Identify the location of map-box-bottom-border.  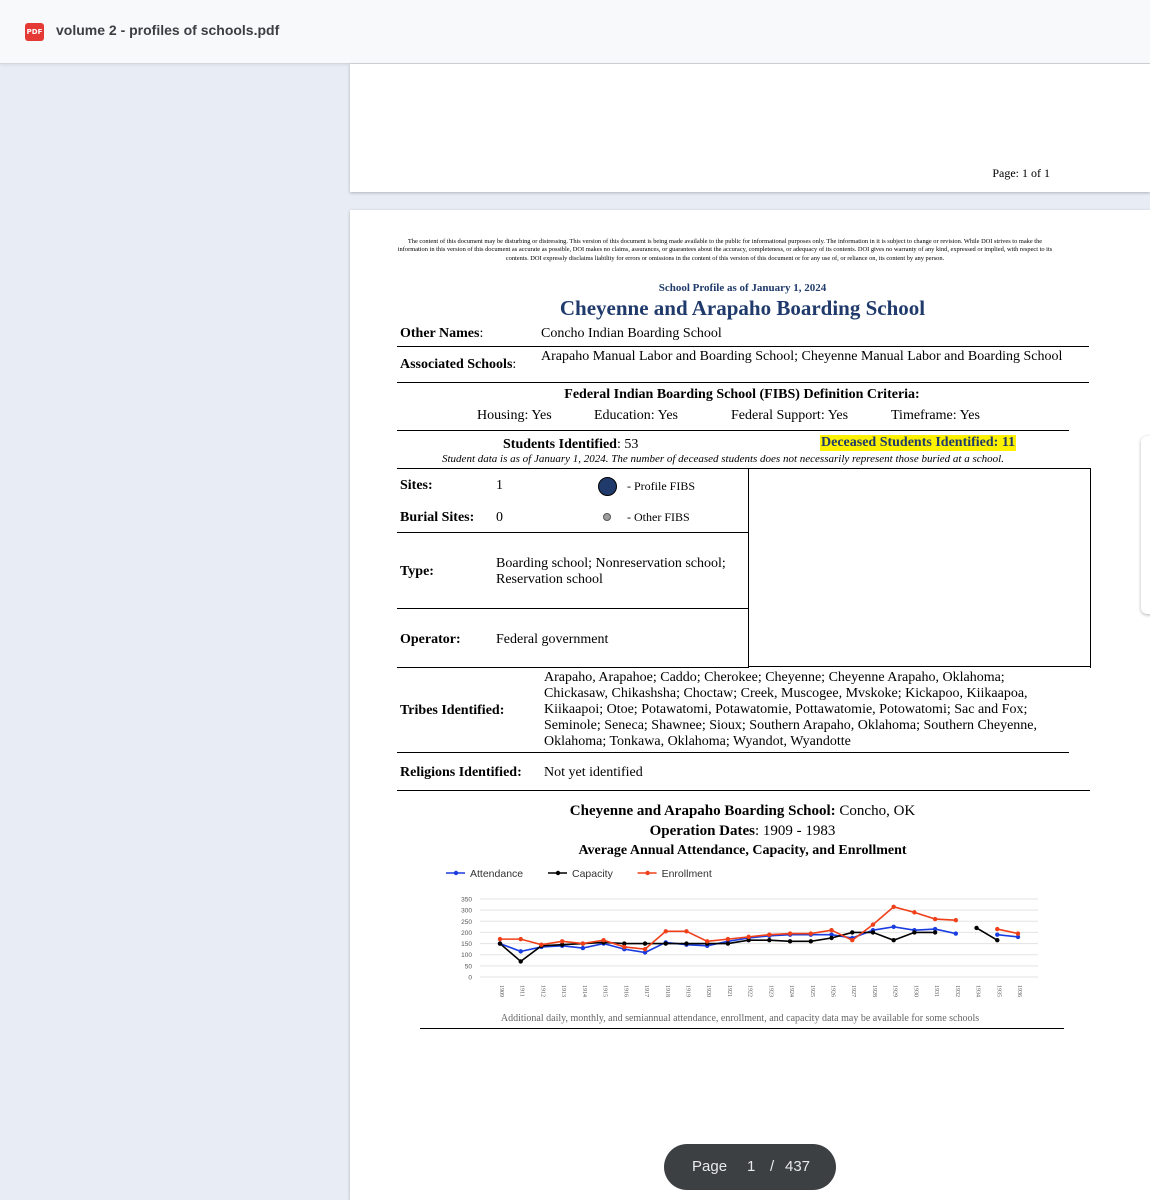
(919, 666).